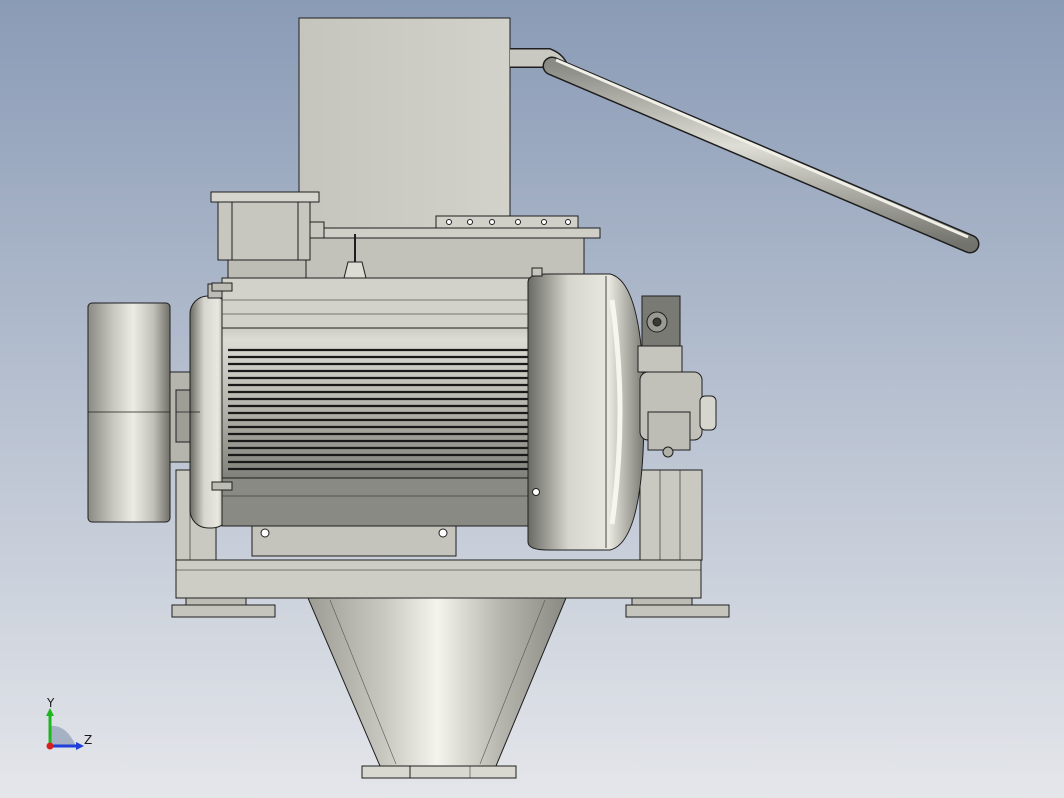  I want to click on triad-shadow, so click(63, 735).